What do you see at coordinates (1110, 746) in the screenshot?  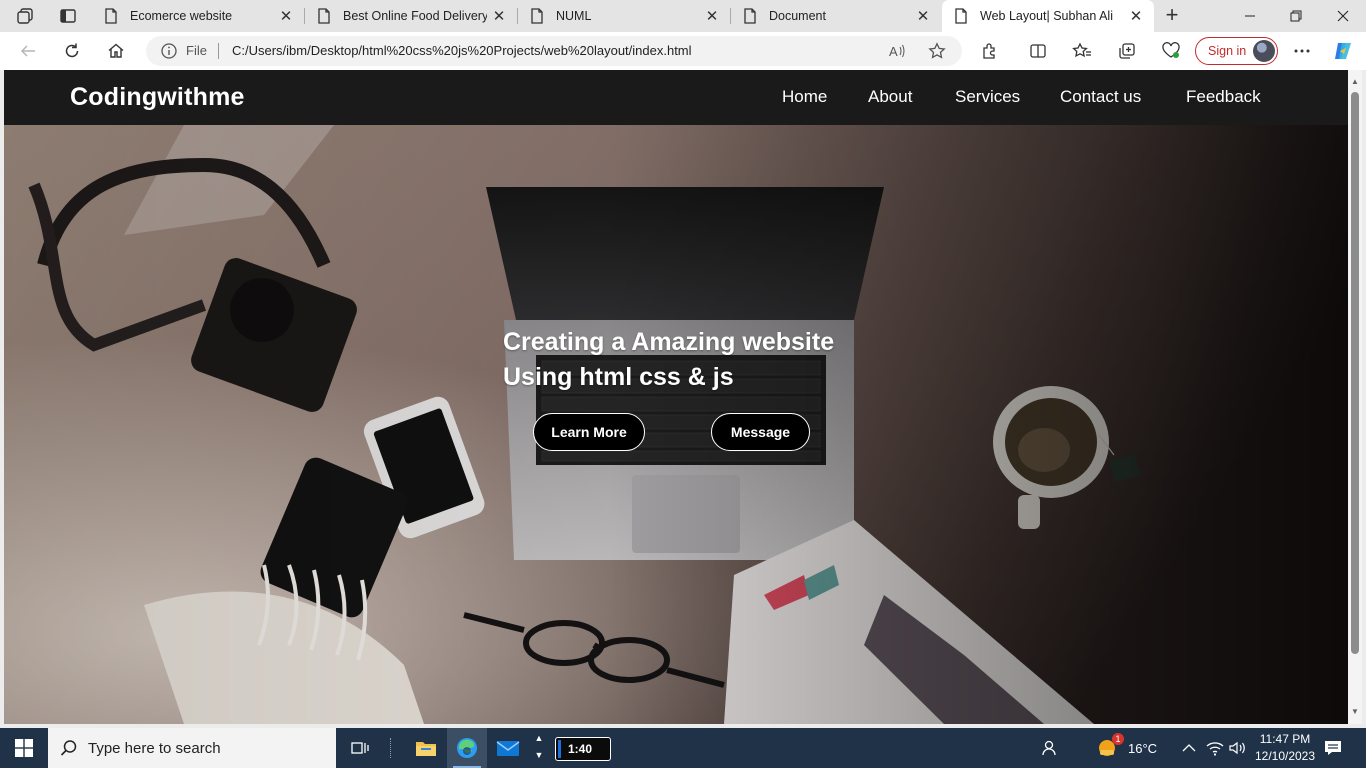 I see `weather-icon: 1` at bounding box center [1110, 746].